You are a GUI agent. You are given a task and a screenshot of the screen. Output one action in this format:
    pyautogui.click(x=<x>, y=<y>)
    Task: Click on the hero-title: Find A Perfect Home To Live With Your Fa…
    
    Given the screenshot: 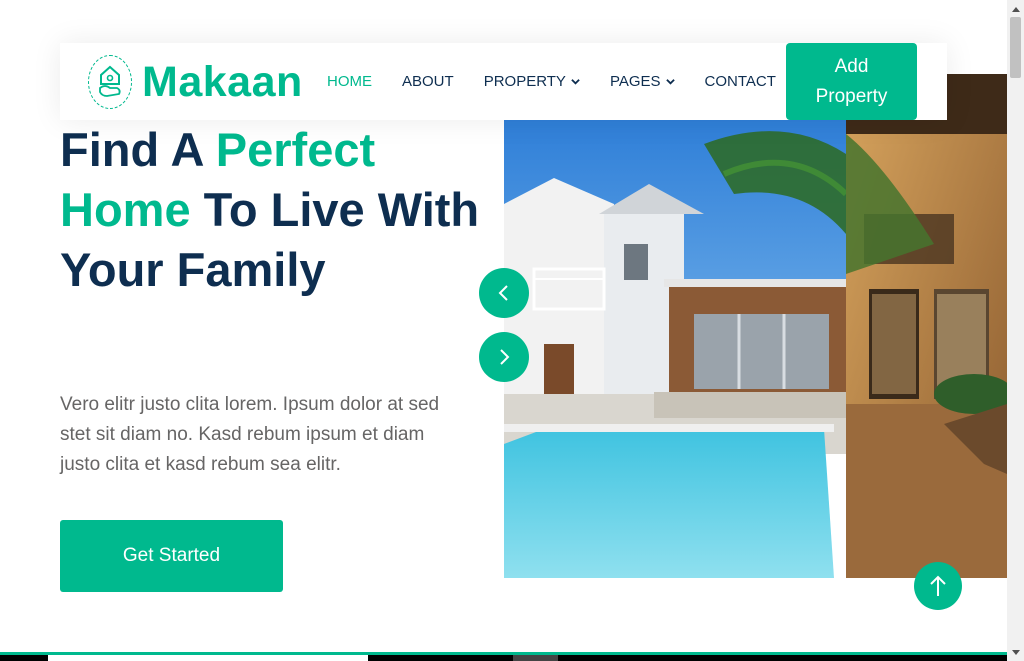 What is the action you would take?
    pyautogui.click(x=270, y=210)
    